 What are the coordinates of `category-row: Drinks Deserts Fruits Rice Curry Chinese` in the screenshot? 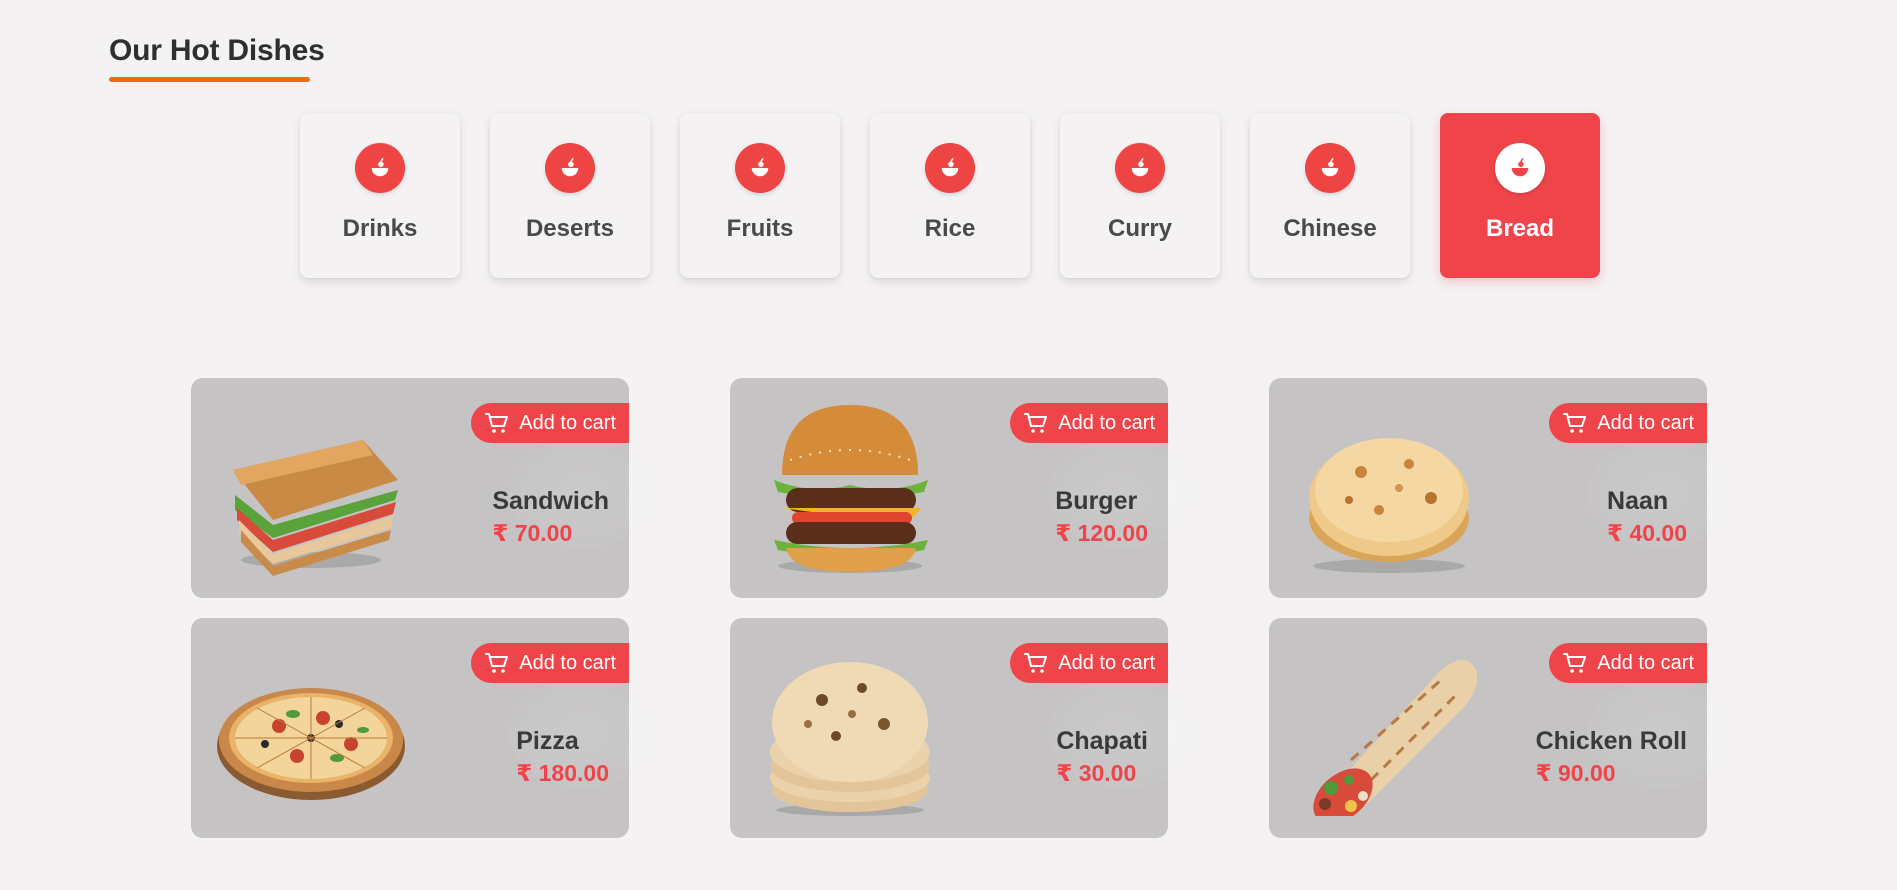 It's located at (950, 195).